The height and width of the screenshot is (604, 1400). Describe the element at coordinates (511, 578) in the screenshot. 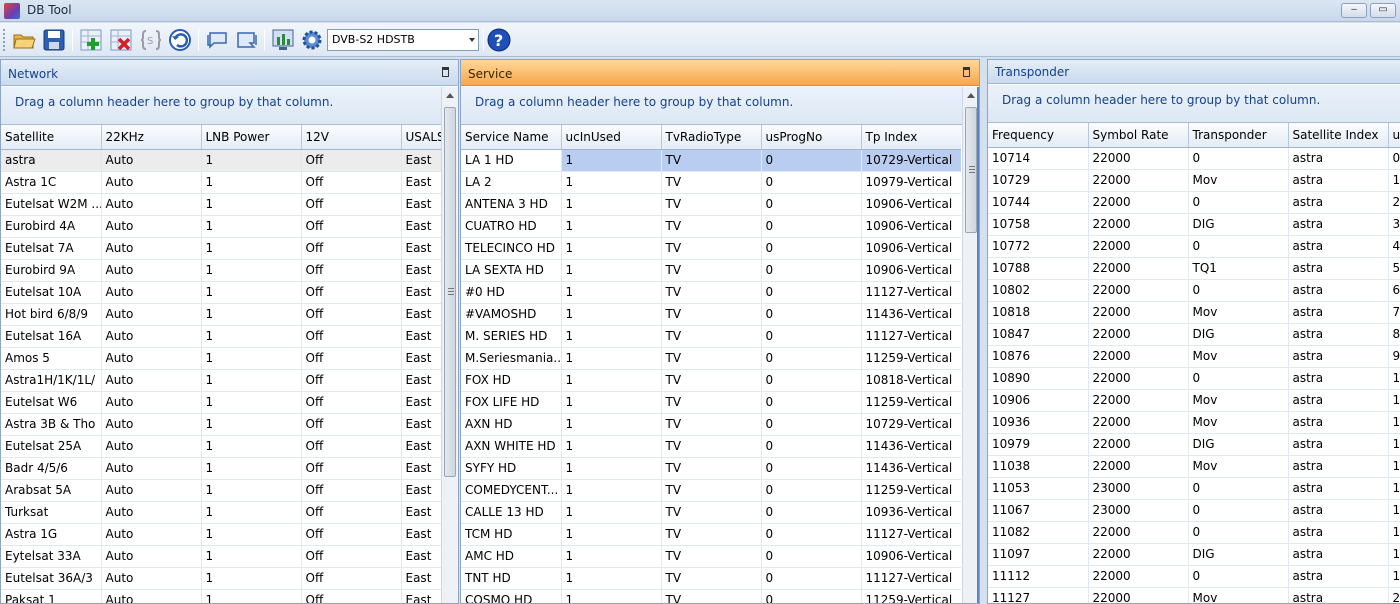

I see `table-cell: TNT HD` at that location.